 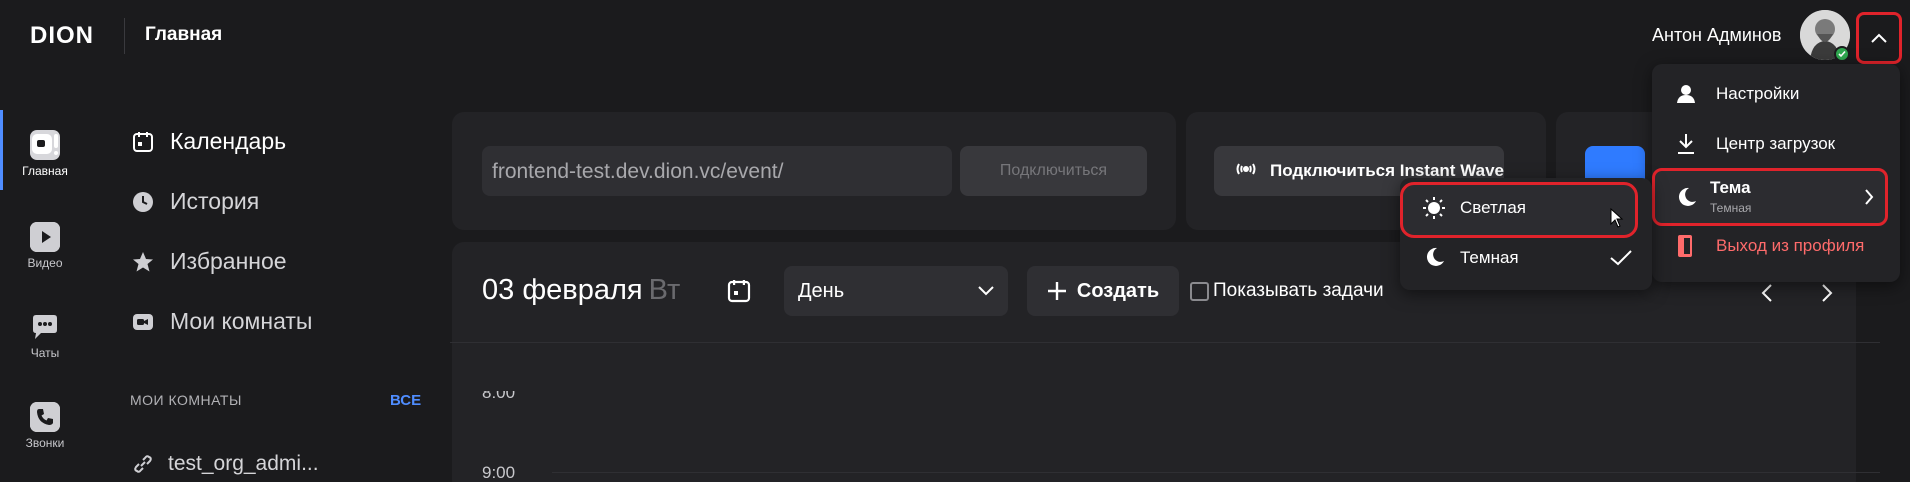 I want to click on time-label: 9:00, so click(x=499, y=472).